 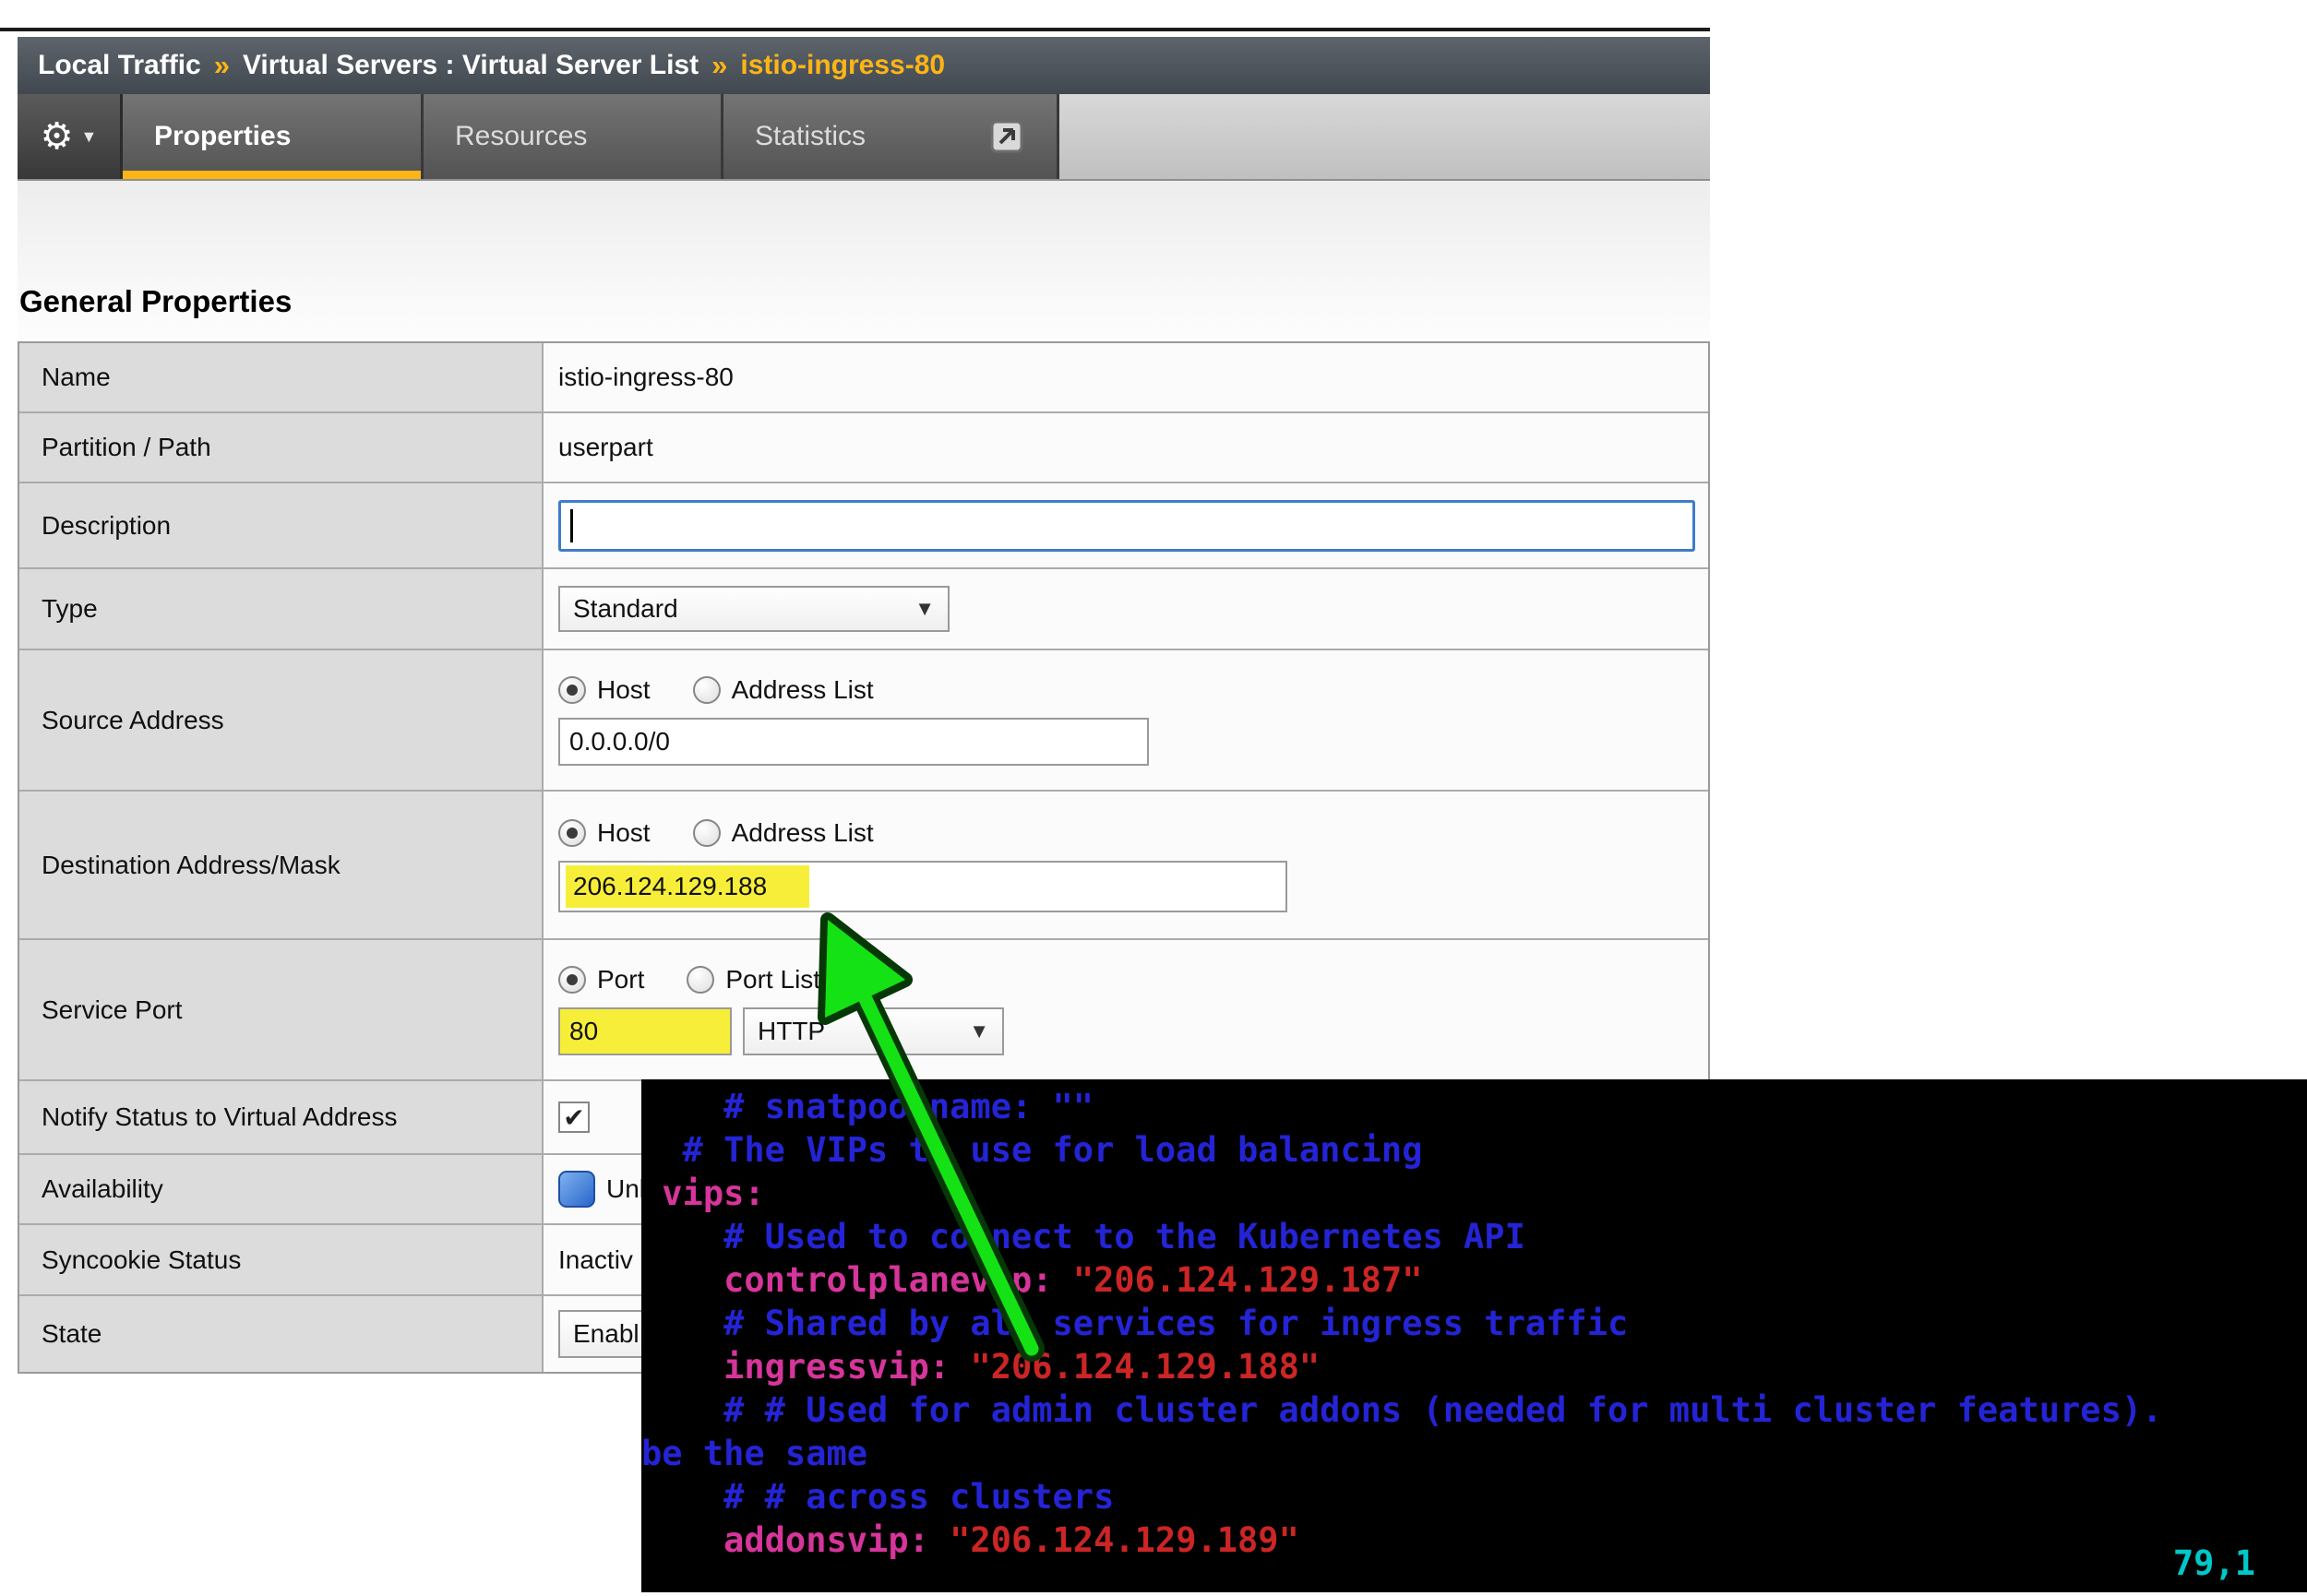 What do you see at coordinates (619, 741) in the screenshot?
I see `source-address-value: 0.0.0.0/0` at bounding box center [619, 741].